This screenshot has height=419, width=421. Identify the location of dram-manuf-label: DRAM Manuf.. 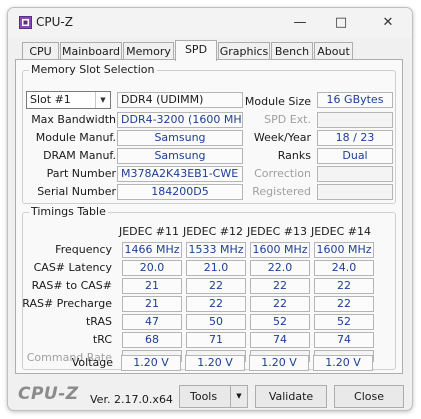
(79, 155).